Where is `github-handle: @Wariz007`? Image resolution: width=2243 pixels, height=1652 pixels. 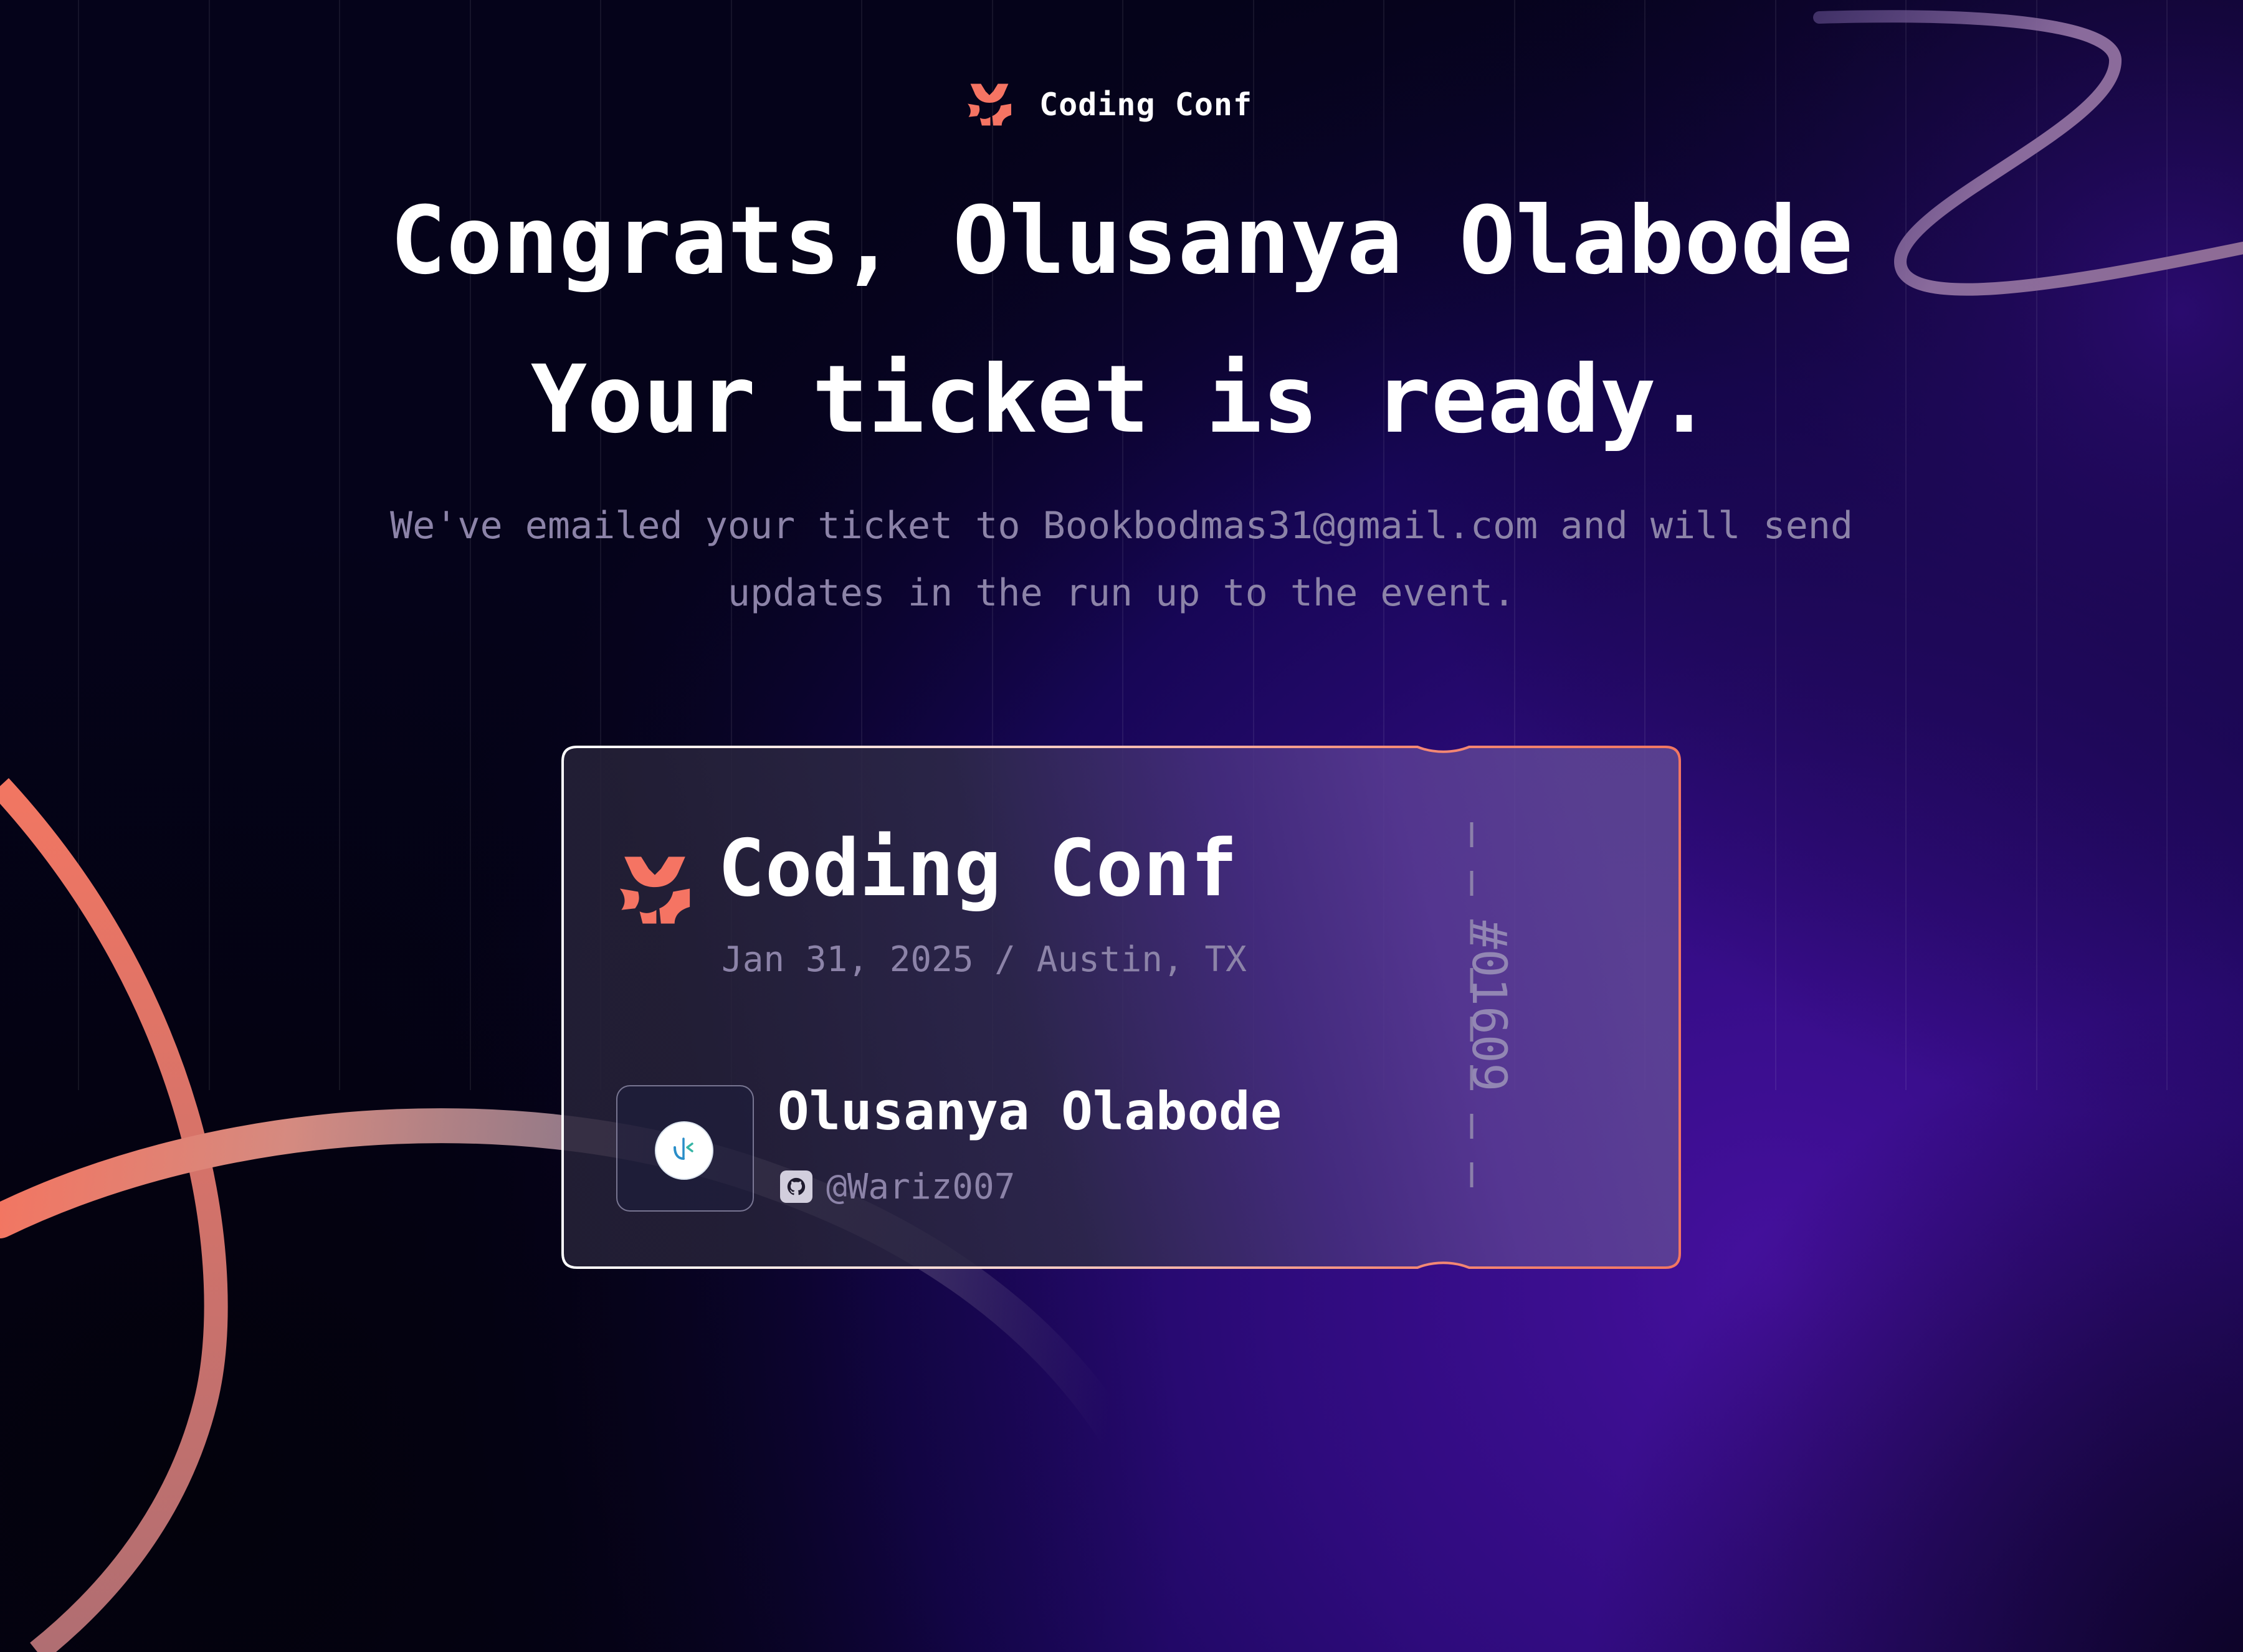
github-handle: @Wariz007 is located at coordinates (921, 1187).